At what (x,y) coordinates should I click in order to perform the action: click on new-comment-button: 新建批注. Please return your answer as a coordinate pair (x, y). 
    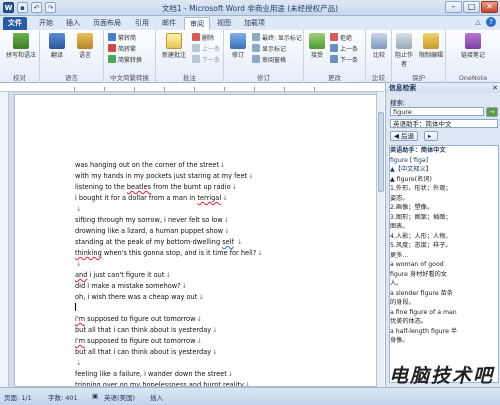
    Looking at the image, I should click on (174, 46).